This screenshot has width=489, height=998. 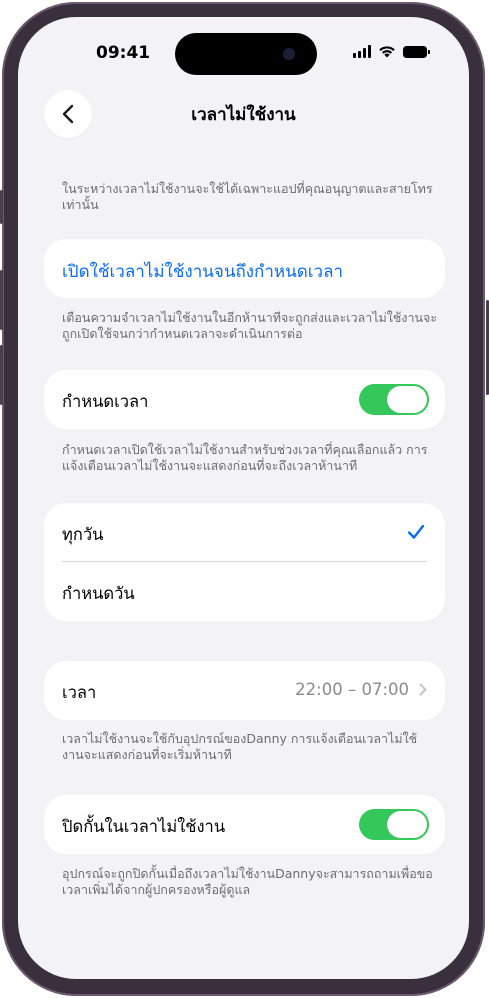 I want to click on status-icons, so click(x=391, y=51).